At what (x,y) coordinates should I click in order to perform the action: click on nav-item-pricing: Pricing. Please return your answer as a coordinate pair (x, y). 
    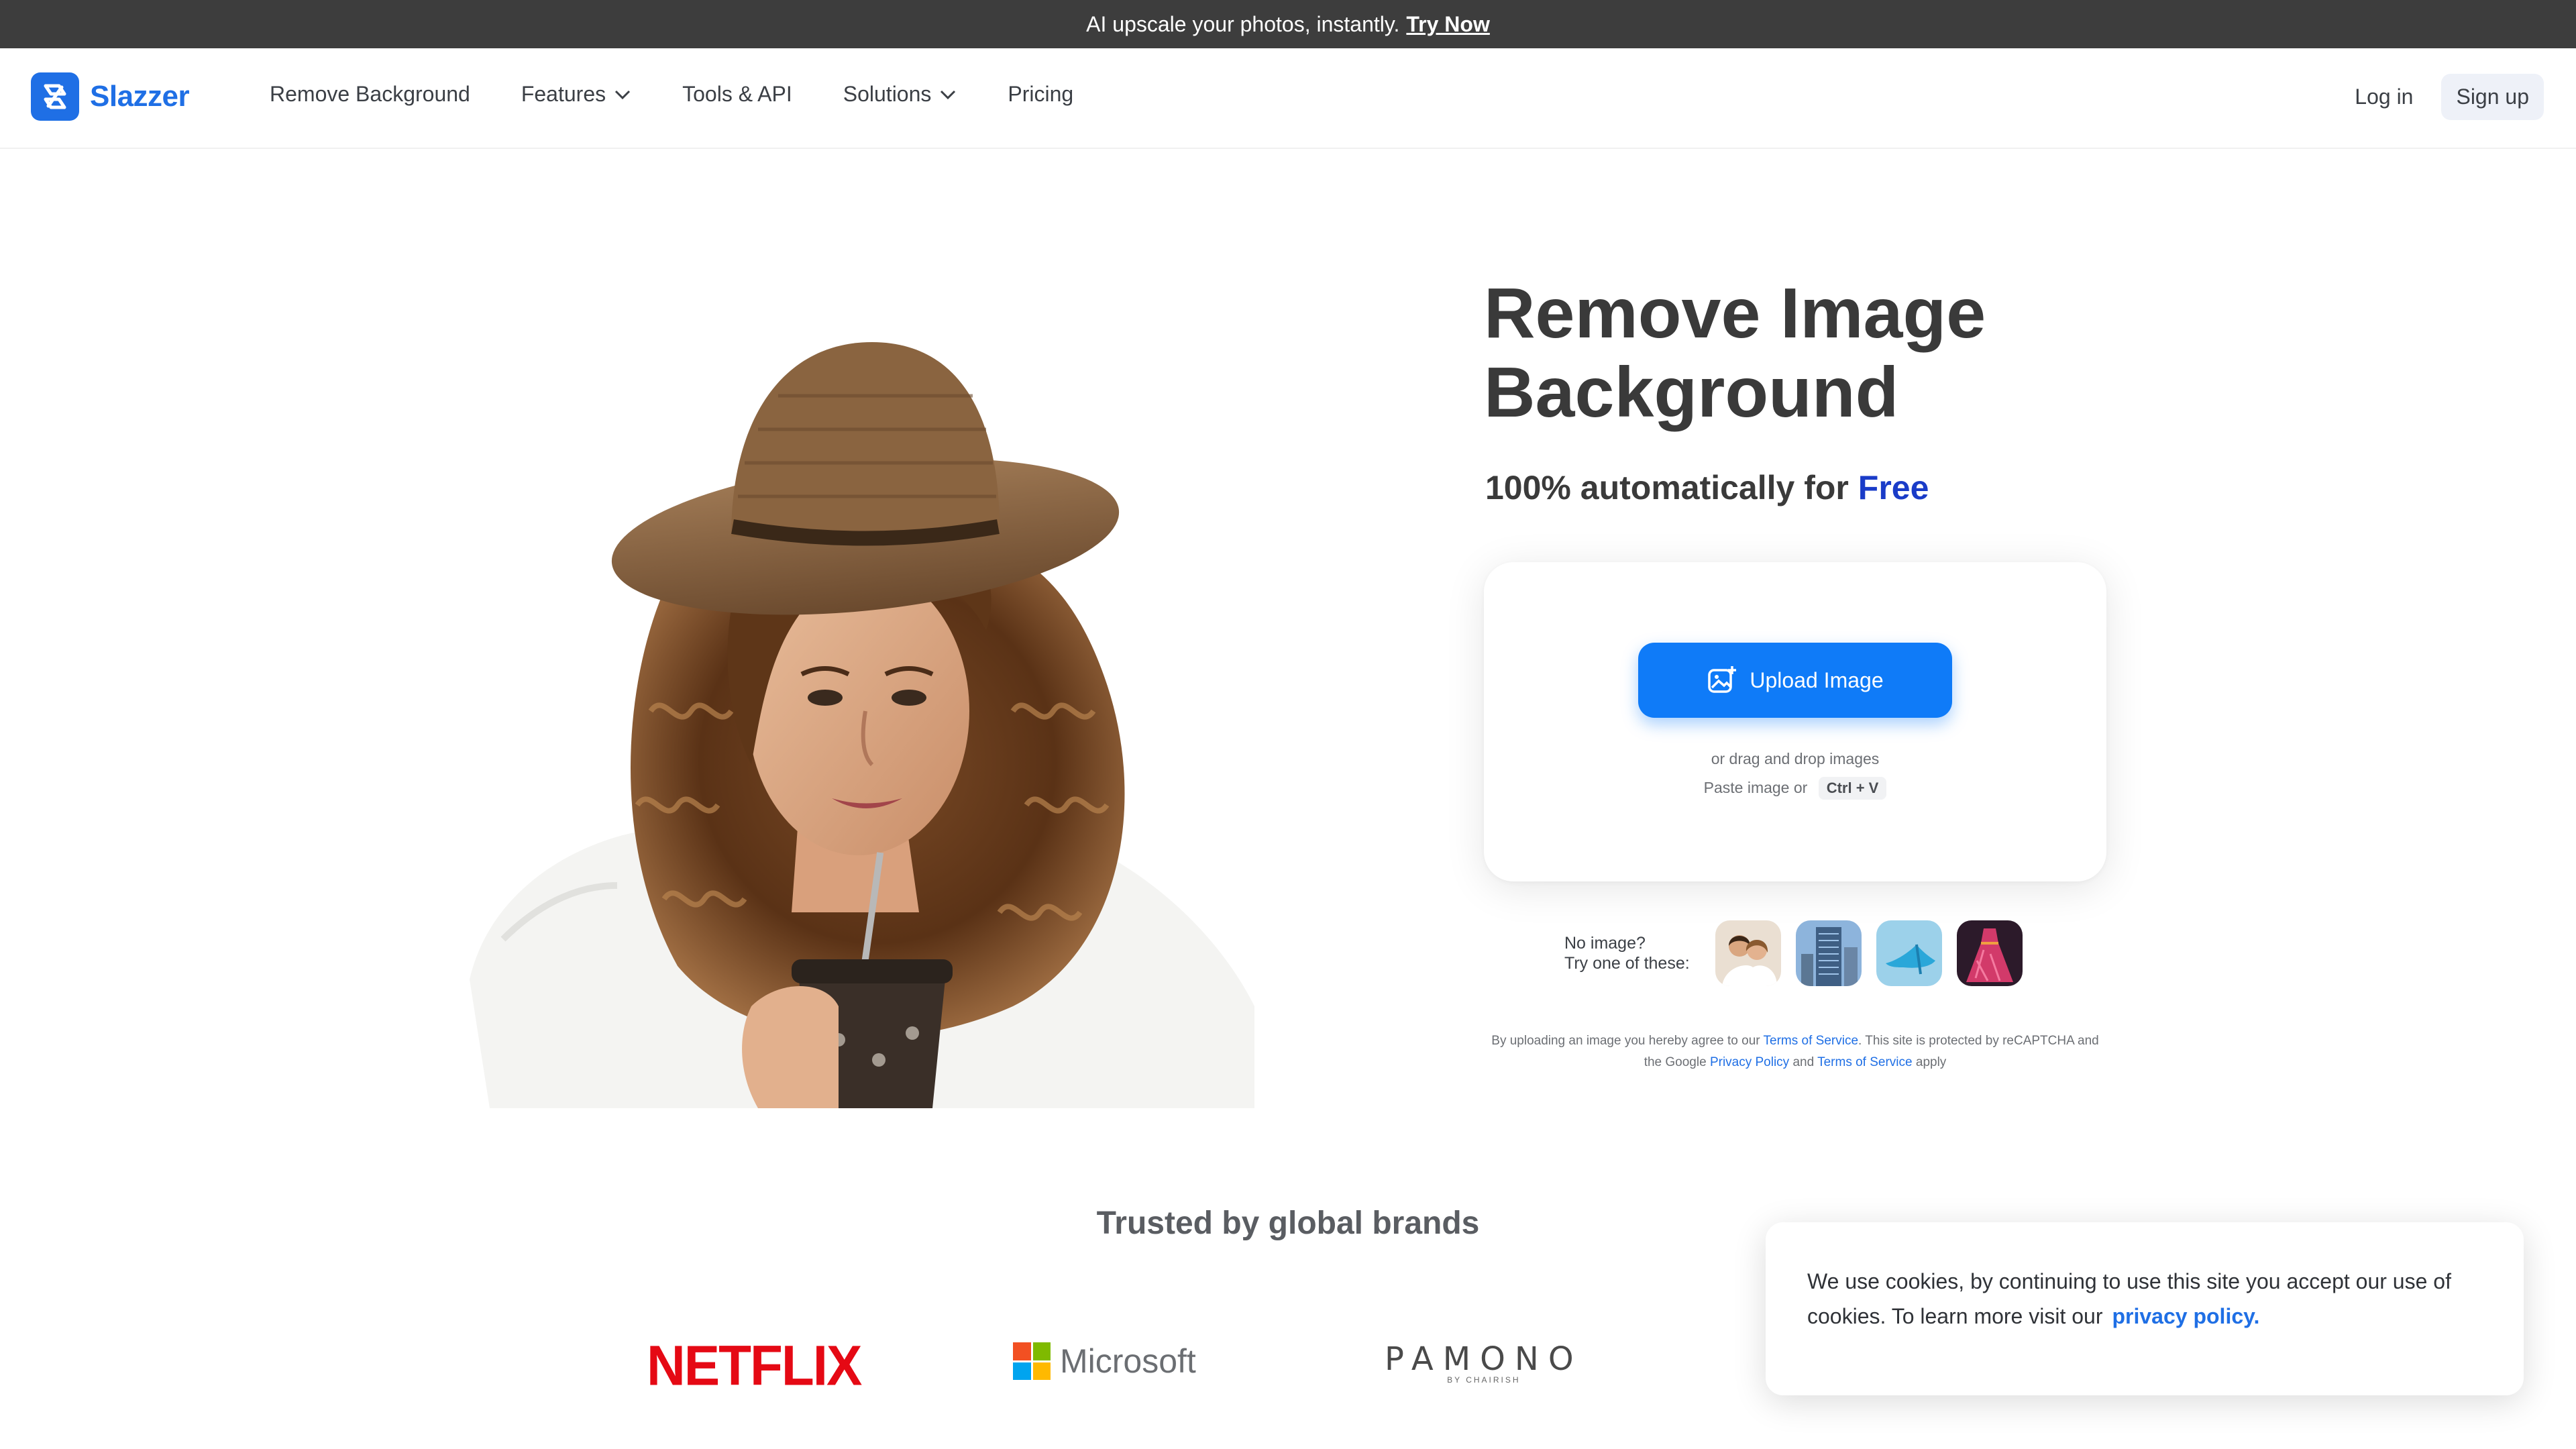
    Looking at the image, I should click on (1040, 94).